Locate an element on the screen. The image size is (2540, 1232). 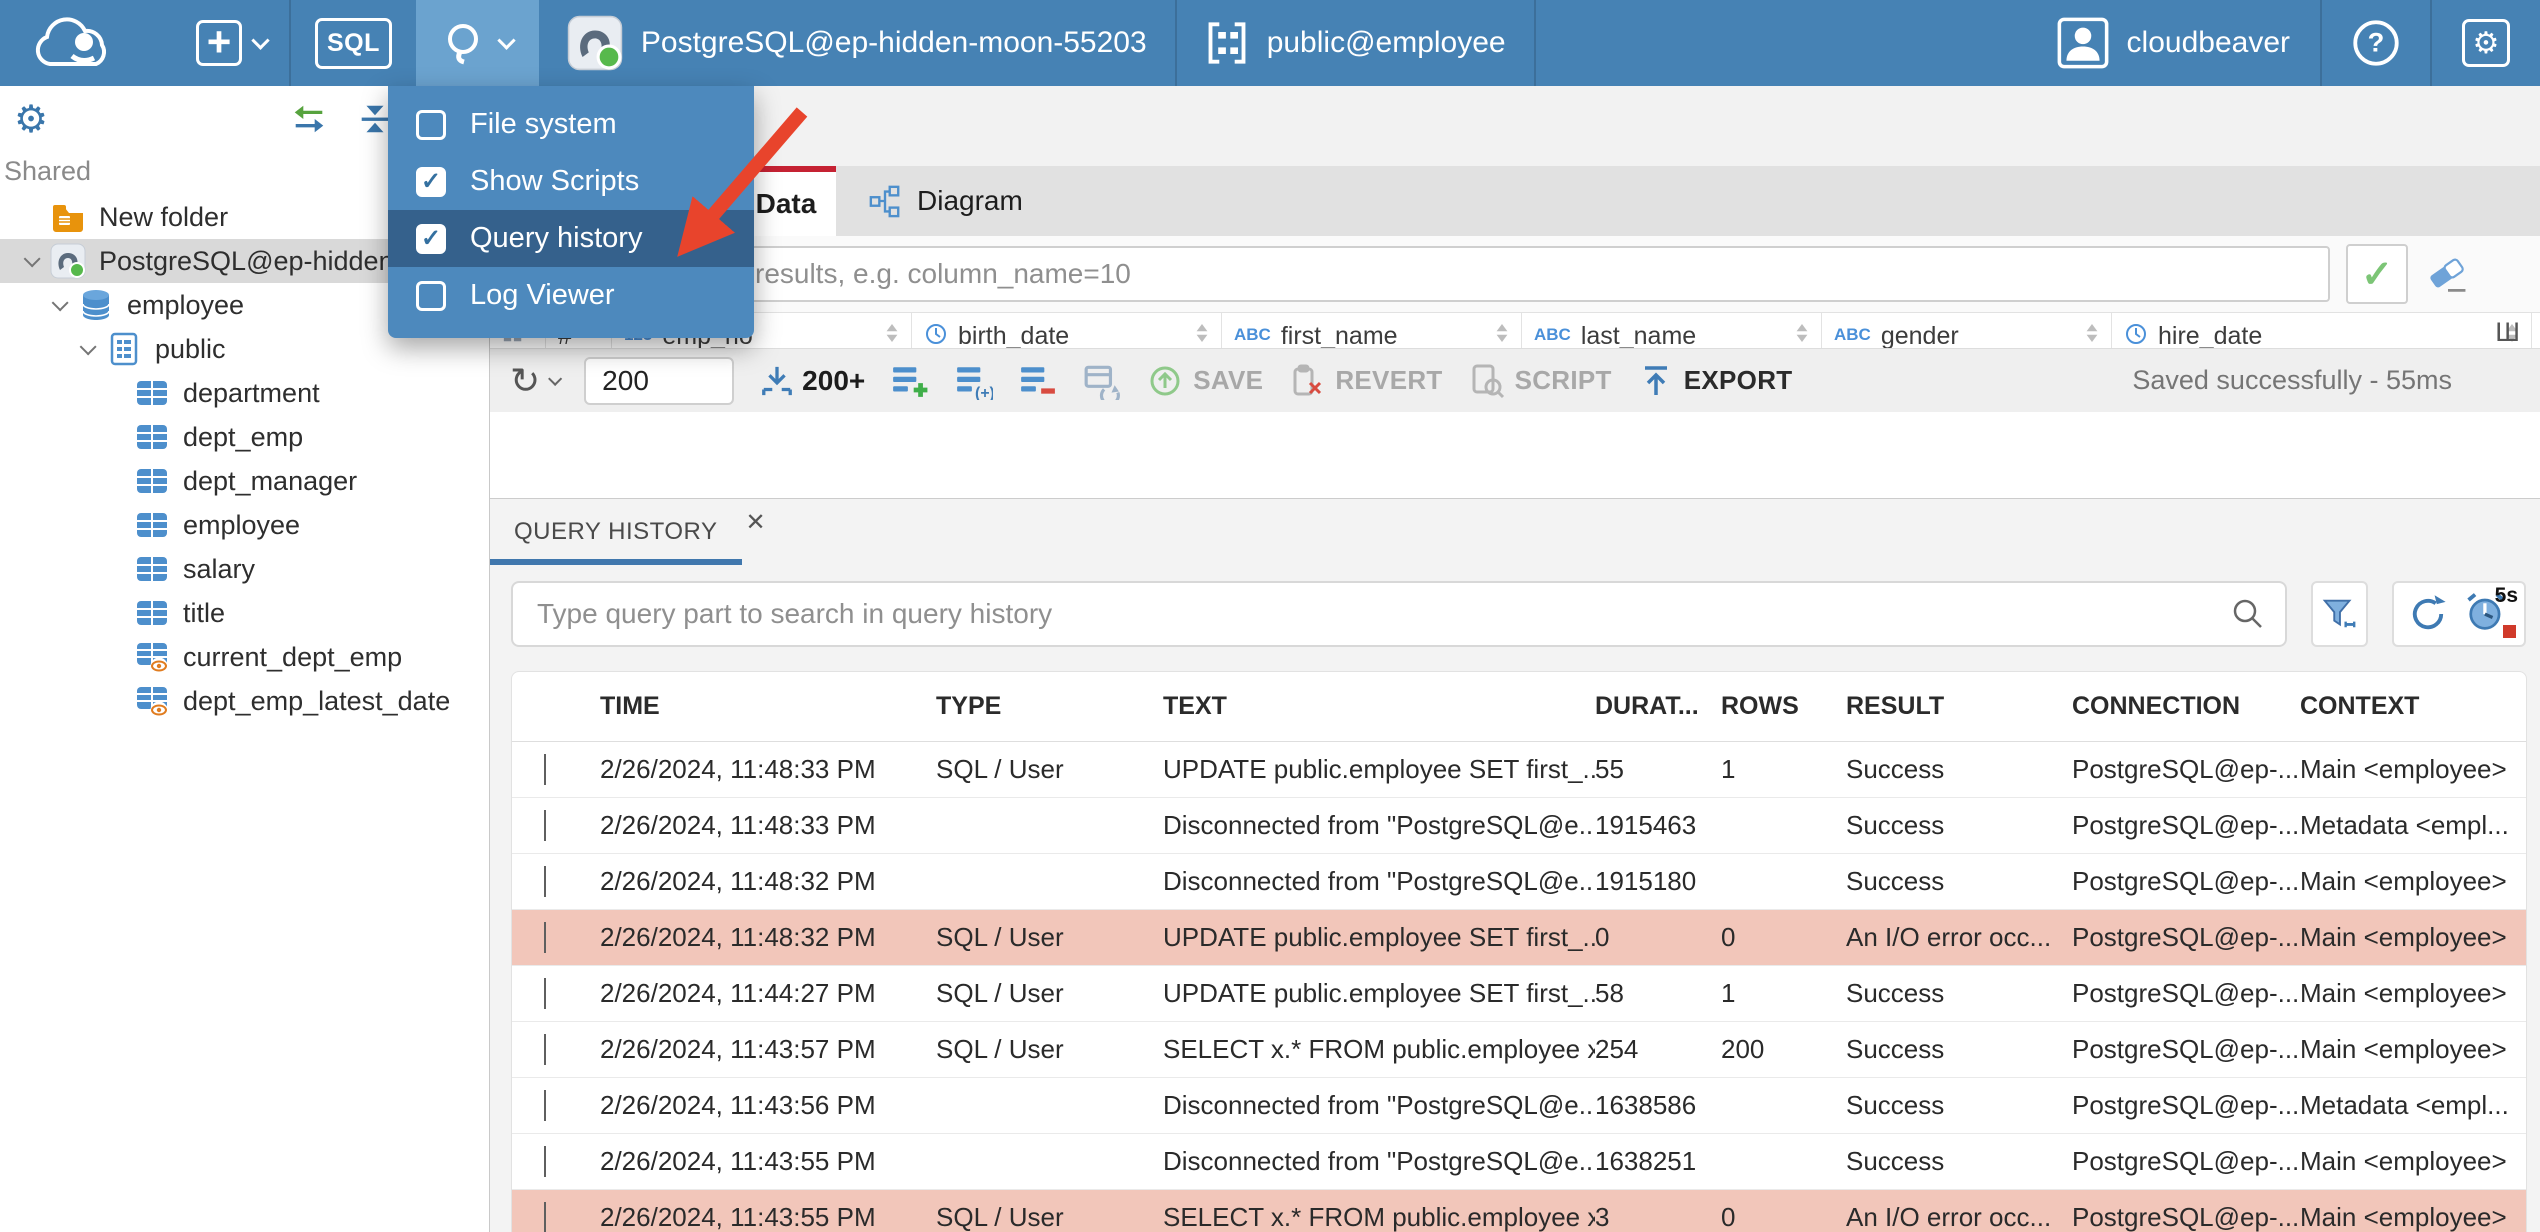
export-button: EXPORT is located at coordinates (1715, 381).